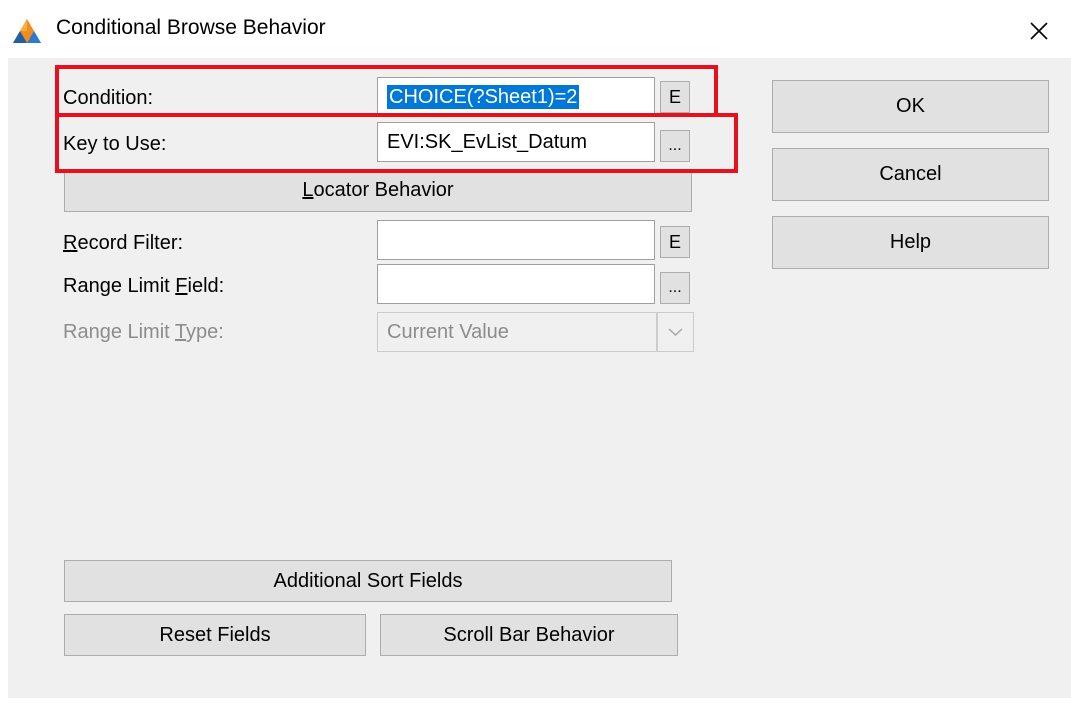 The image size is (1071, 705). Describe the element at coordinates (448, 332) in the screenshot. I see `range-limit-type-value: Current Value` at that location.